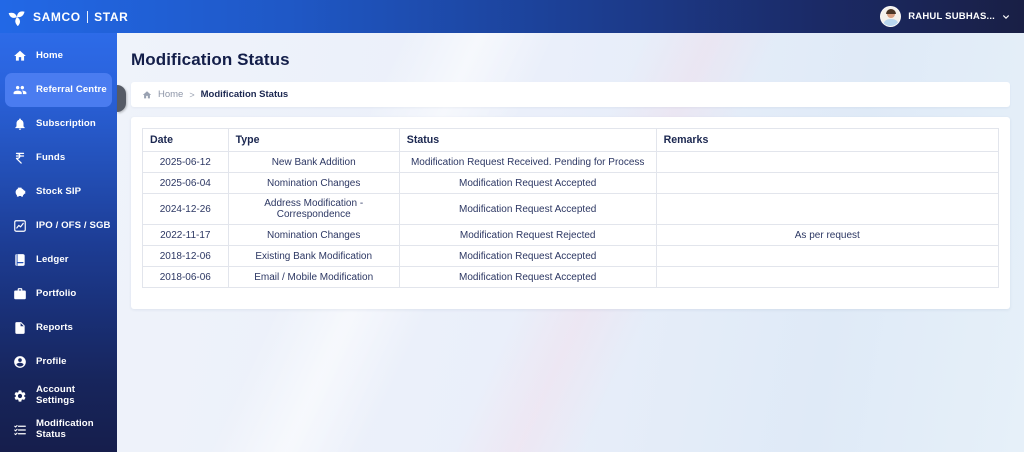 This screenshot has height=452, width=1024. I want to click on table-column-header: Type, so click(313, 140).